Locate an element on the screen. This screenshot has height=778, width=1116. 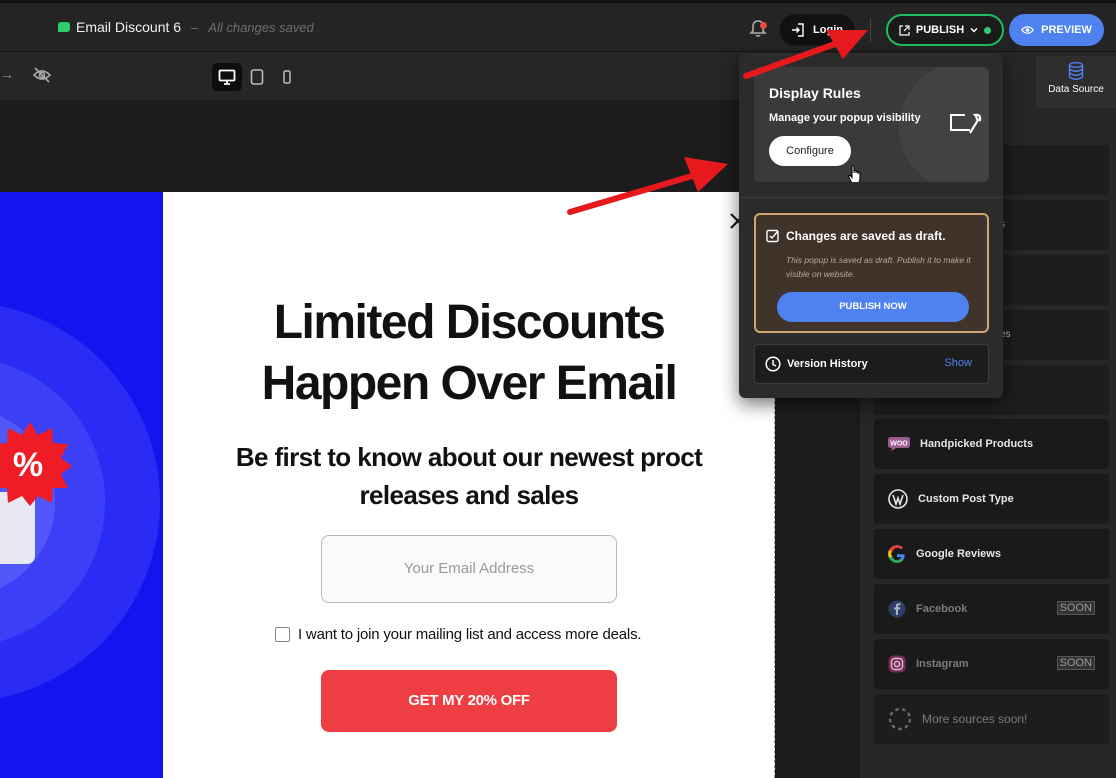
version-history-label: Version History is located at coordinates (827, 364).